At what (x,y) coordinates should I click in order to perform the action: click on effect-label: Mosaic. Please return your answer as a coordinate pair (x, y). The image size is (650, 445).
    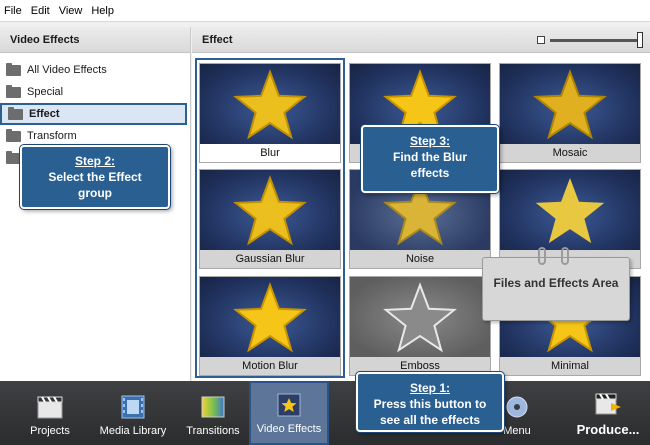
    Looking at the image, I should click on (570, 153).